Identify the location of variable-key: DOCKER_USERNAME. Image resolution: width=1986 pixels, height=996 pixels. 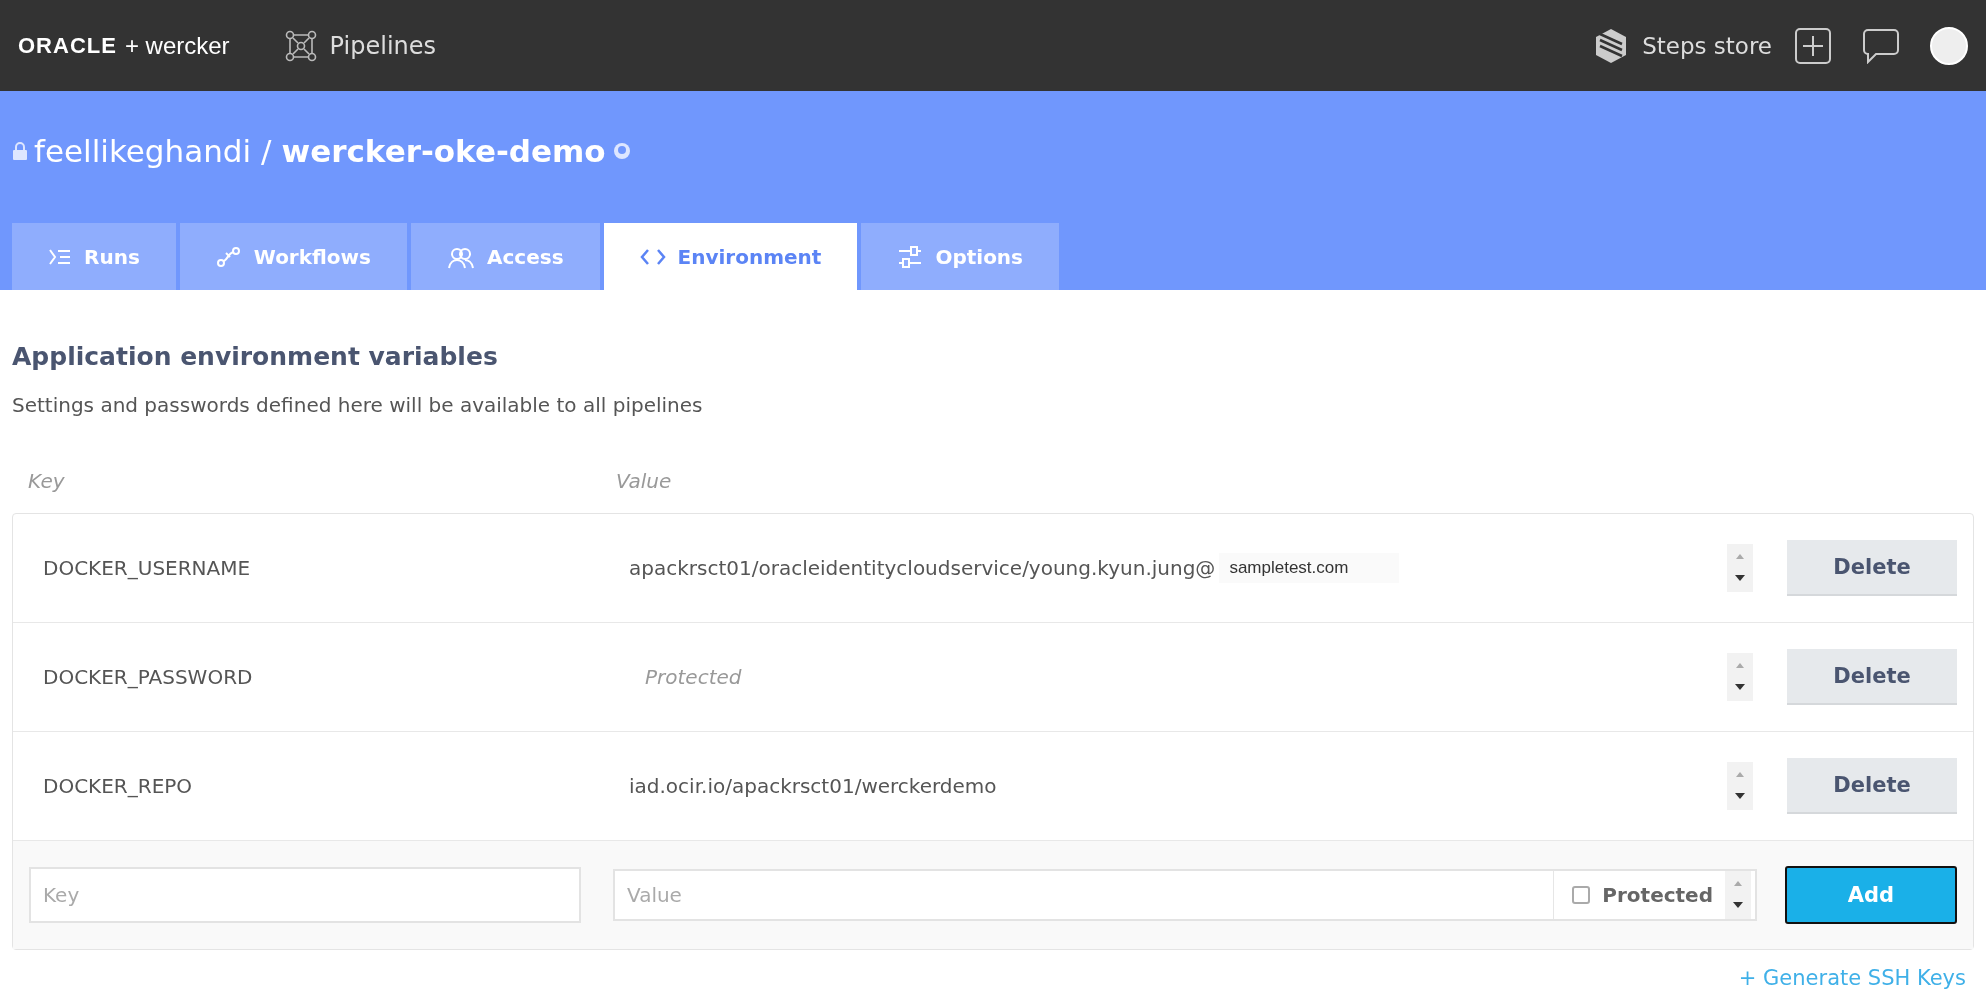
(147, 568).